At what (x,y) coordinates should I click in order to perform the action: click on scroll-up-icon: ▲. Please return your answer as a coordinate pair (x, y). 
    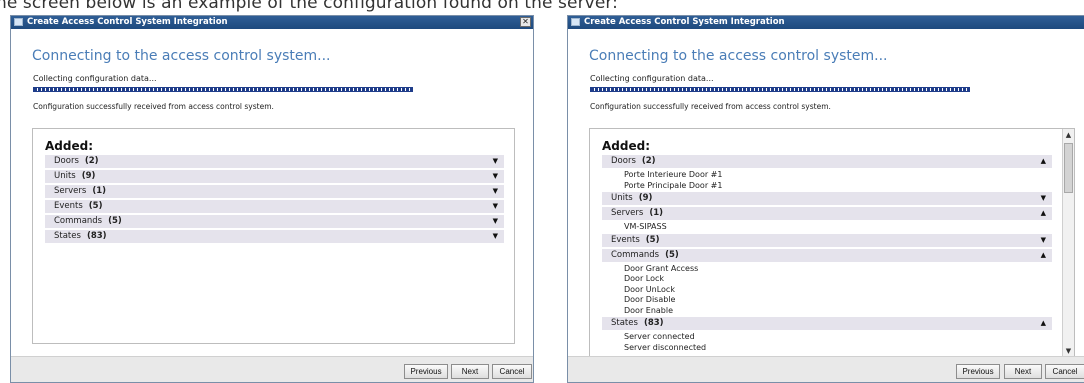
    Looking at the image, I should click on (1068, 135).